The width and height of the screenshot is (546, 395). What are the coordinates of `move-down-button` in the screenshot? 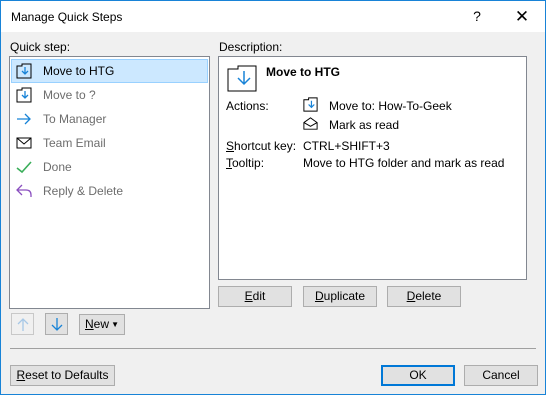 It's located at (56, 324).